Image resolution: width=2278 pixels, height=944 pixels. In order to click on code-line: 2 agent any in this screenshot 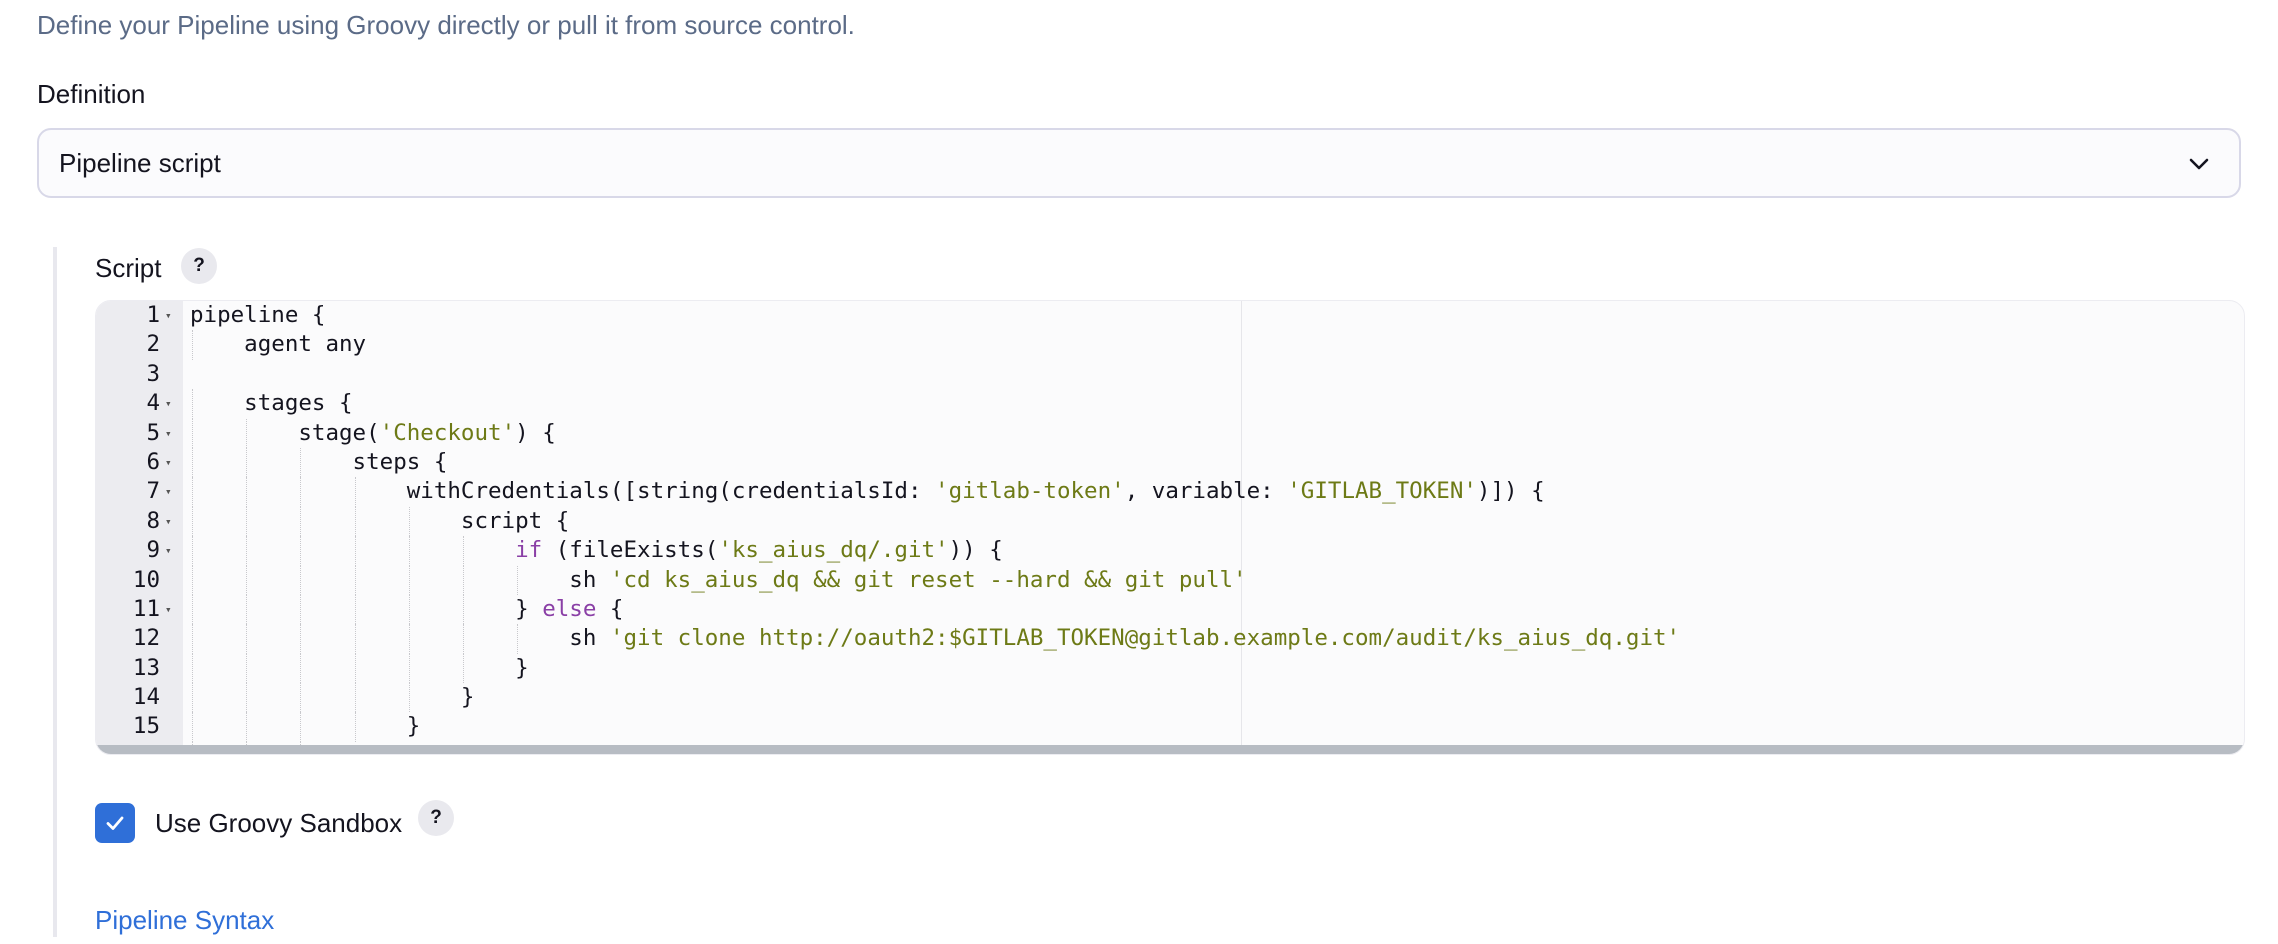, I will do `click(1170, 345)`.